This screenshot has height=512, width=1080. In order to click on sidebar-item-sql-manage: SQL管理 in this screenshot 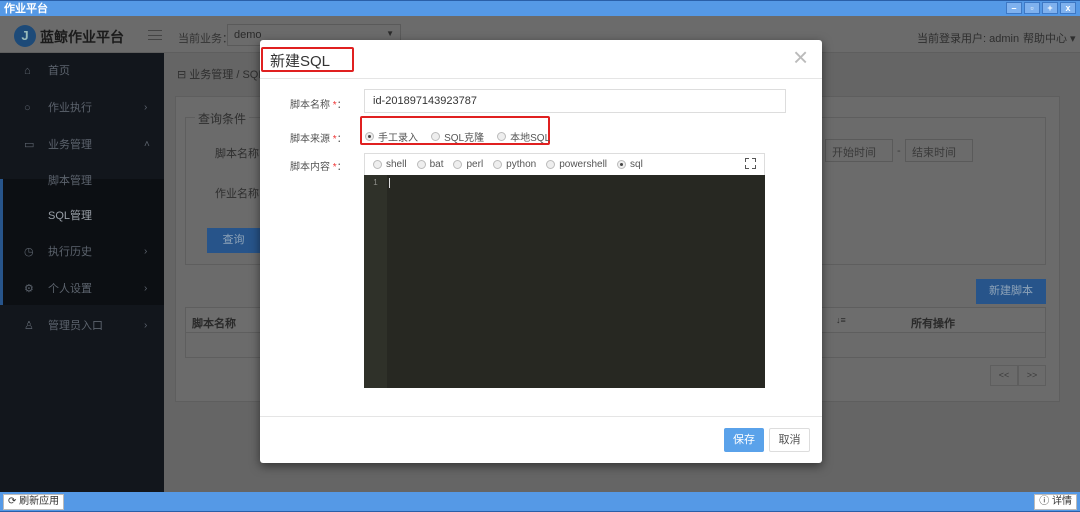, I will do `click(82, 216)`.